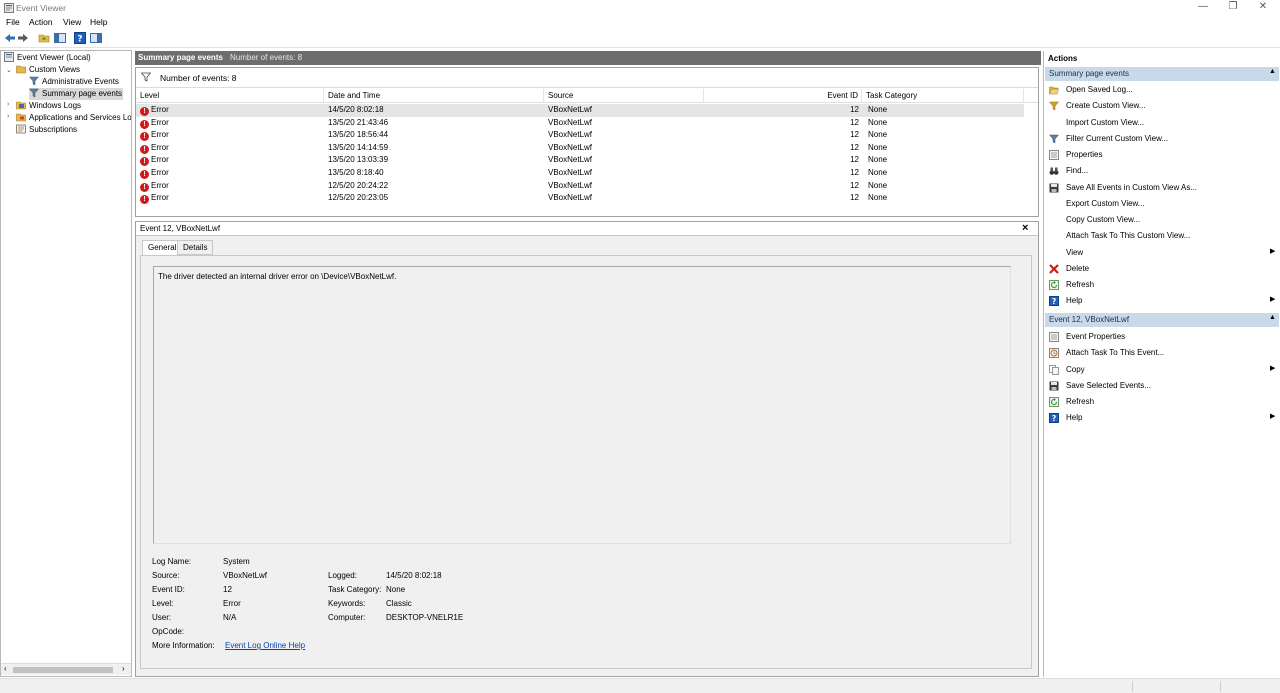 Image resolution: width=1280 pixels, height=693 pixels. Describe the element at coordinates (1074, 301) in the screenshot. I see `action-label: Help` at that location.